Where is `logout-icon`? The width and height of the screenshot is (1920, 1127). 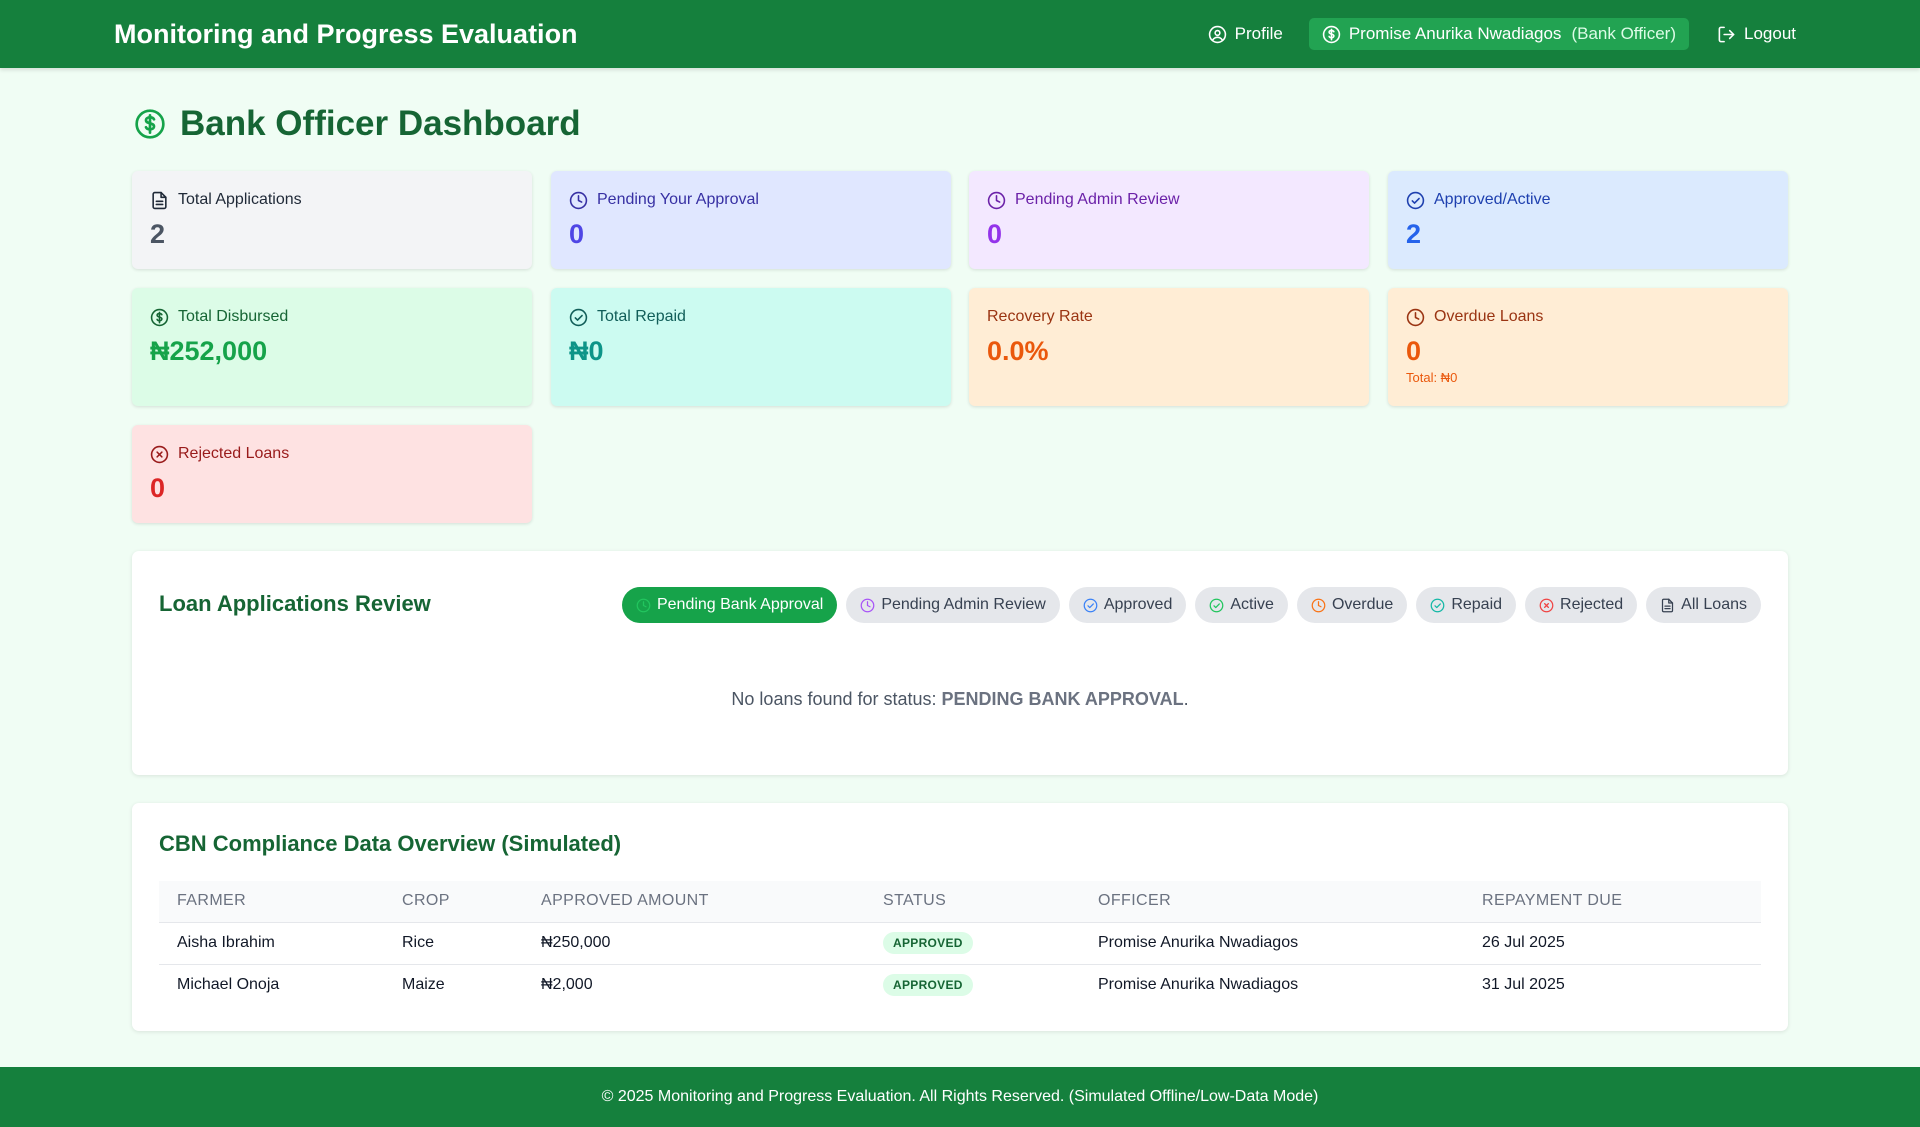 logout-icon is located at coordinates (1726, 34).